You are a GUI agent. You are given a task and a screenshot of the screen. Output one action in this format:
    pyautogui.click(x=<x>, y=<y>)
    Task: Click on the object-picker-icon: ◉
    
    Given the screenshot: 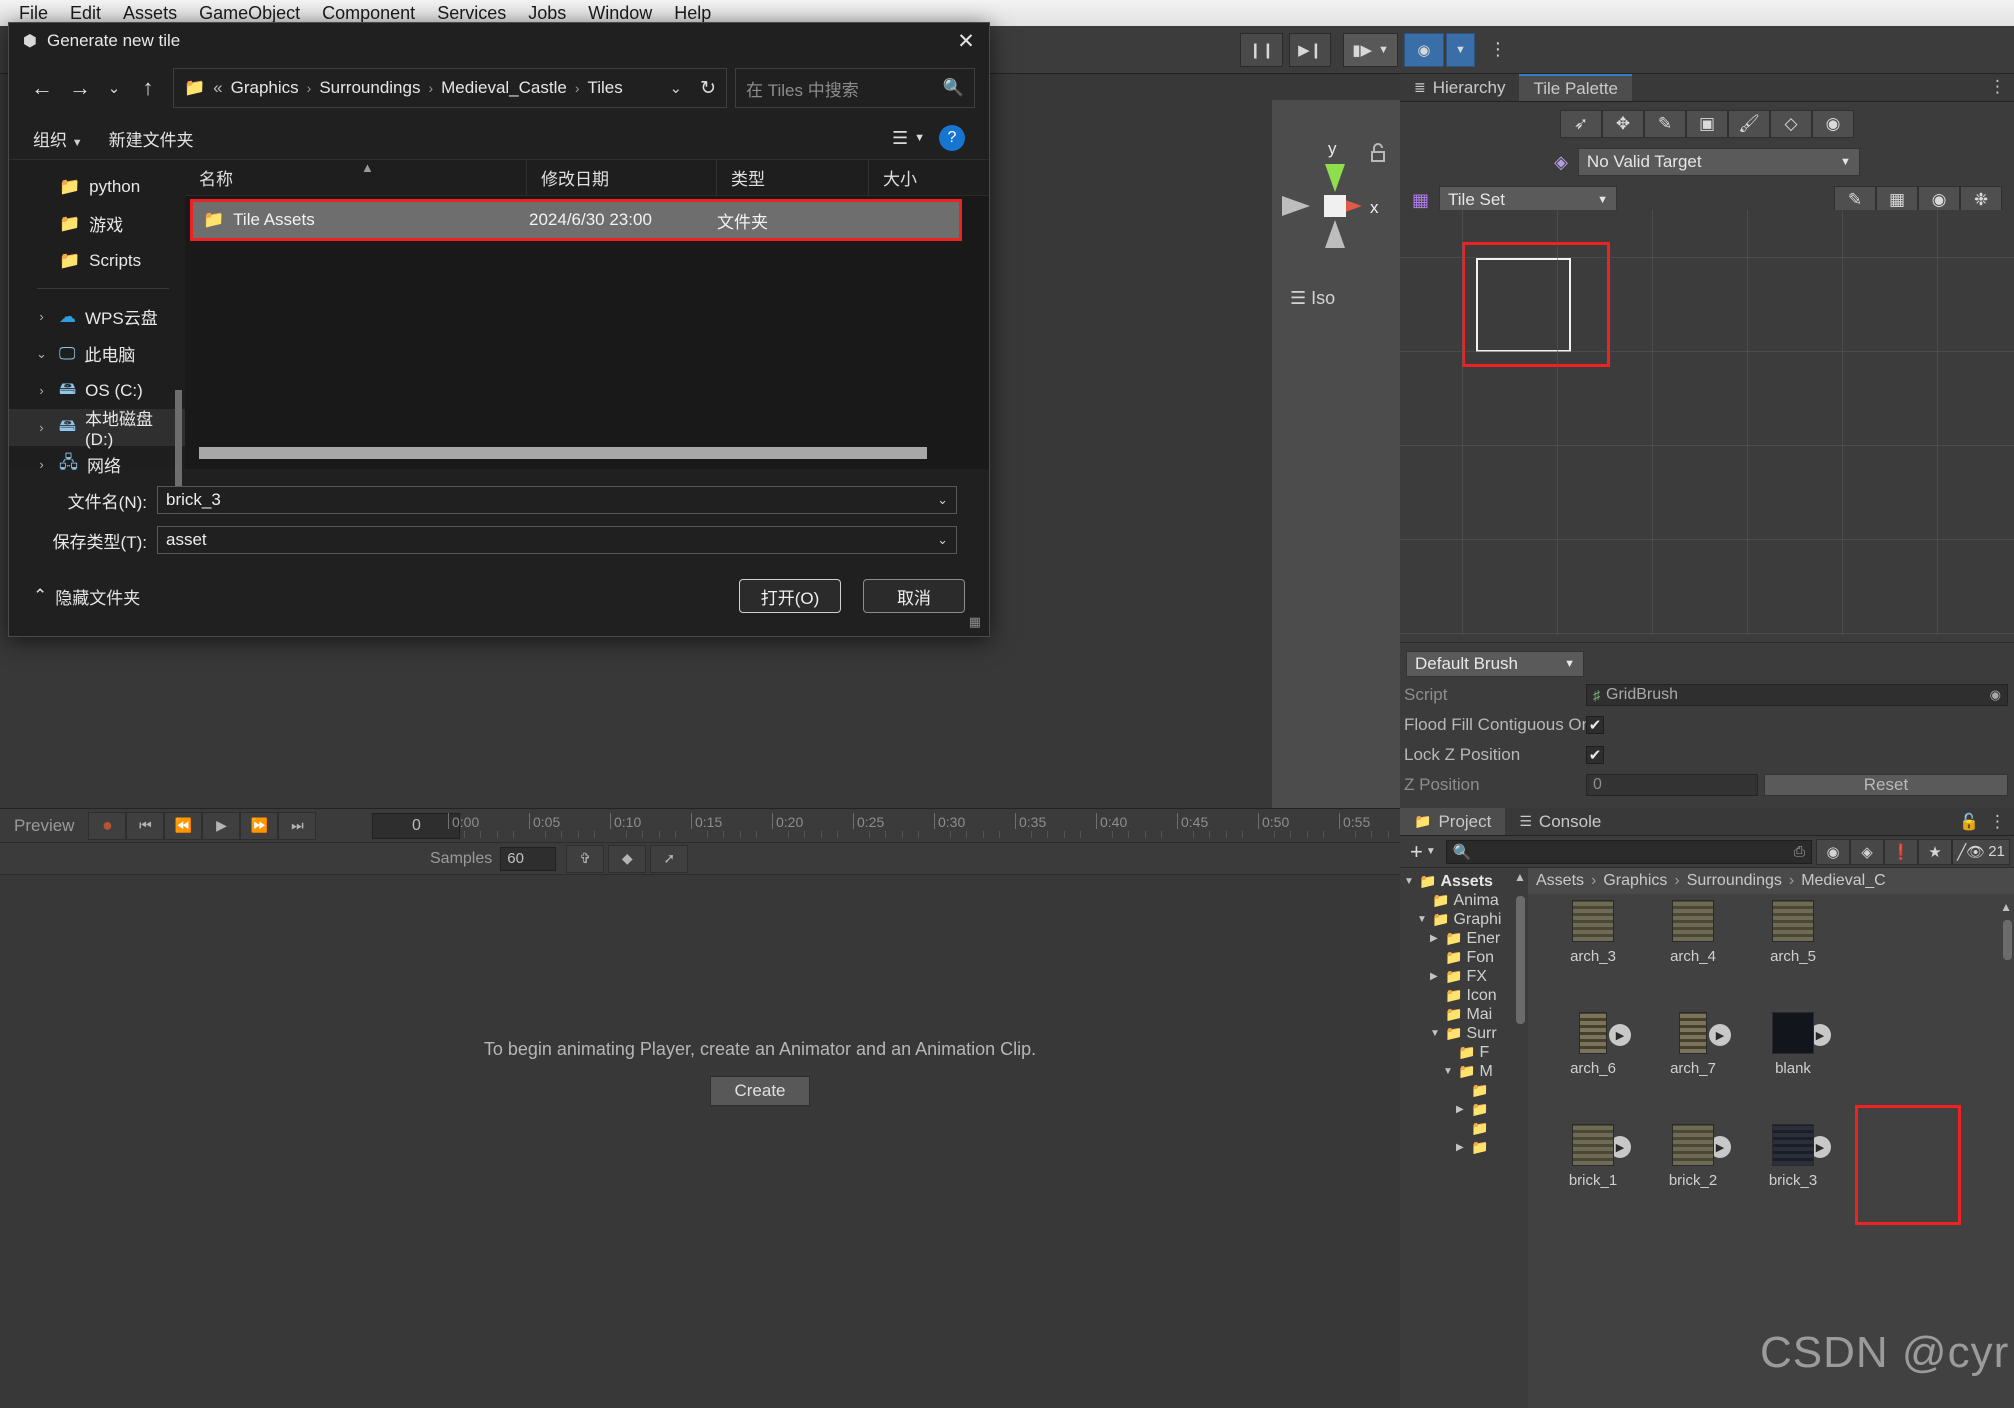 What is the action you would take?
    pyautogui.click(x=1995, y=695)
    